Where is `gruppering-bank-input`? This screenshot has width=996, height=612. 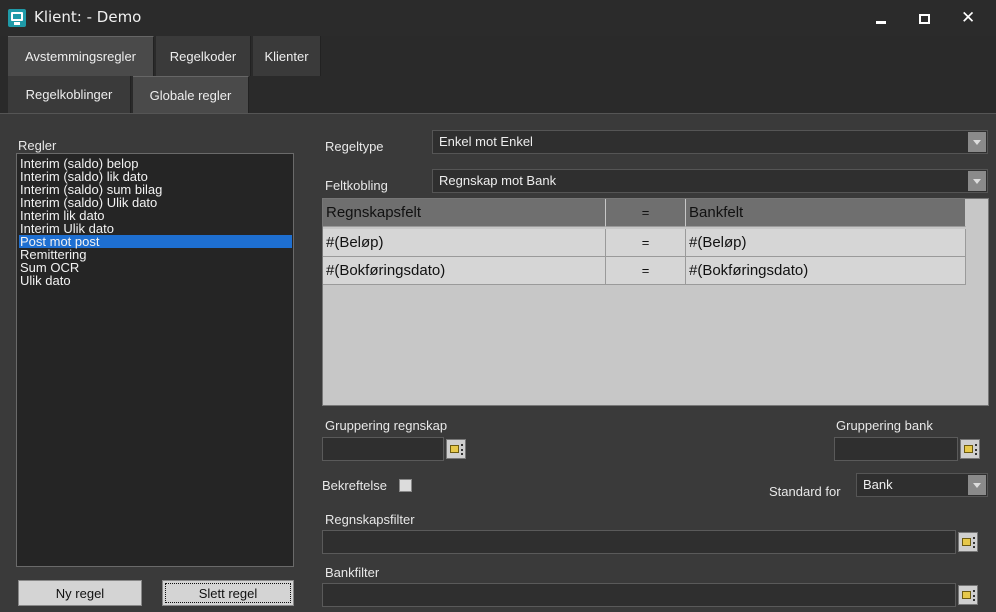 gruppering-bank-input is located at coordinates (896, 449).